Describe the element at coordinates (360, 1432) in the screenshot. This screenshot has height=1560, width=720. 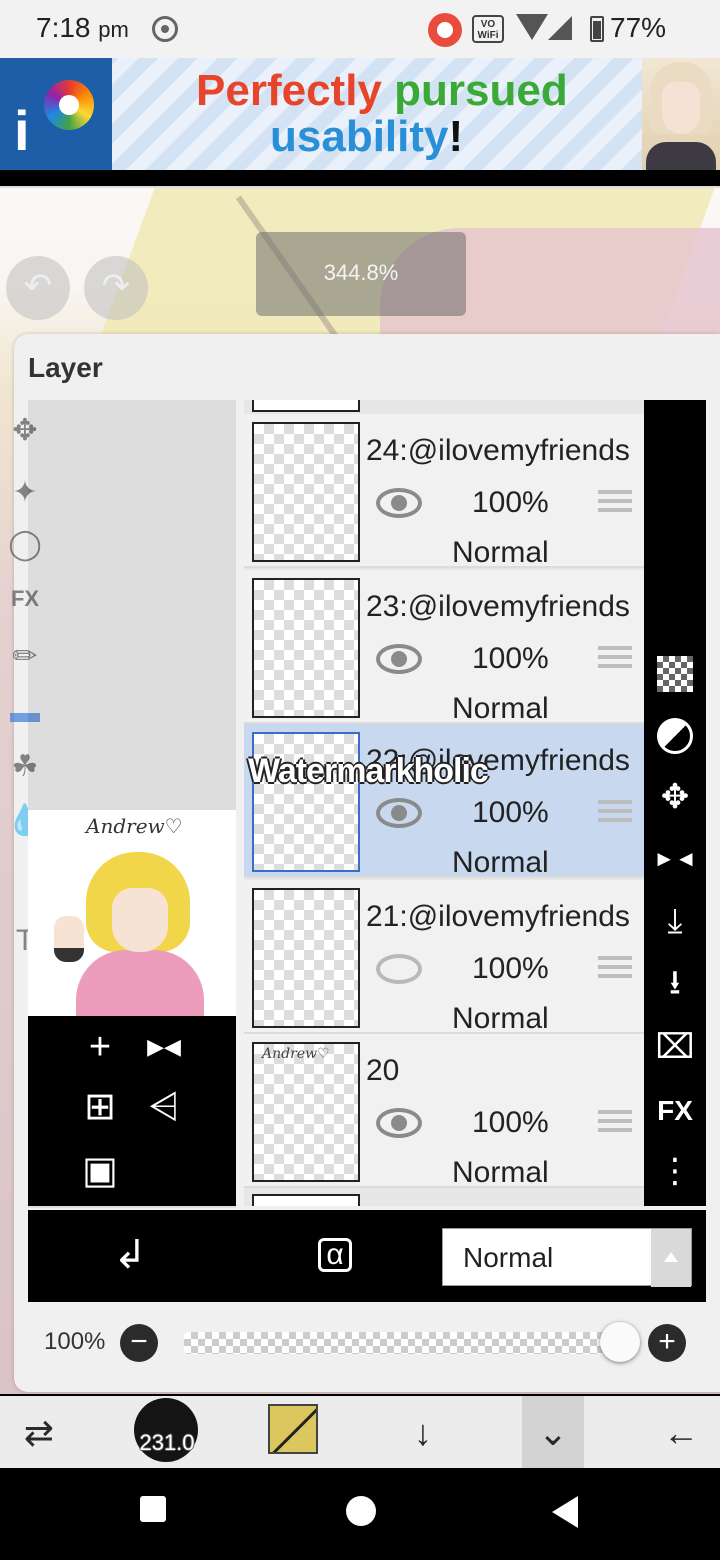
I see `app-toolbar: ⇄ 231.0 ↓ ⌄ ←` at that location.